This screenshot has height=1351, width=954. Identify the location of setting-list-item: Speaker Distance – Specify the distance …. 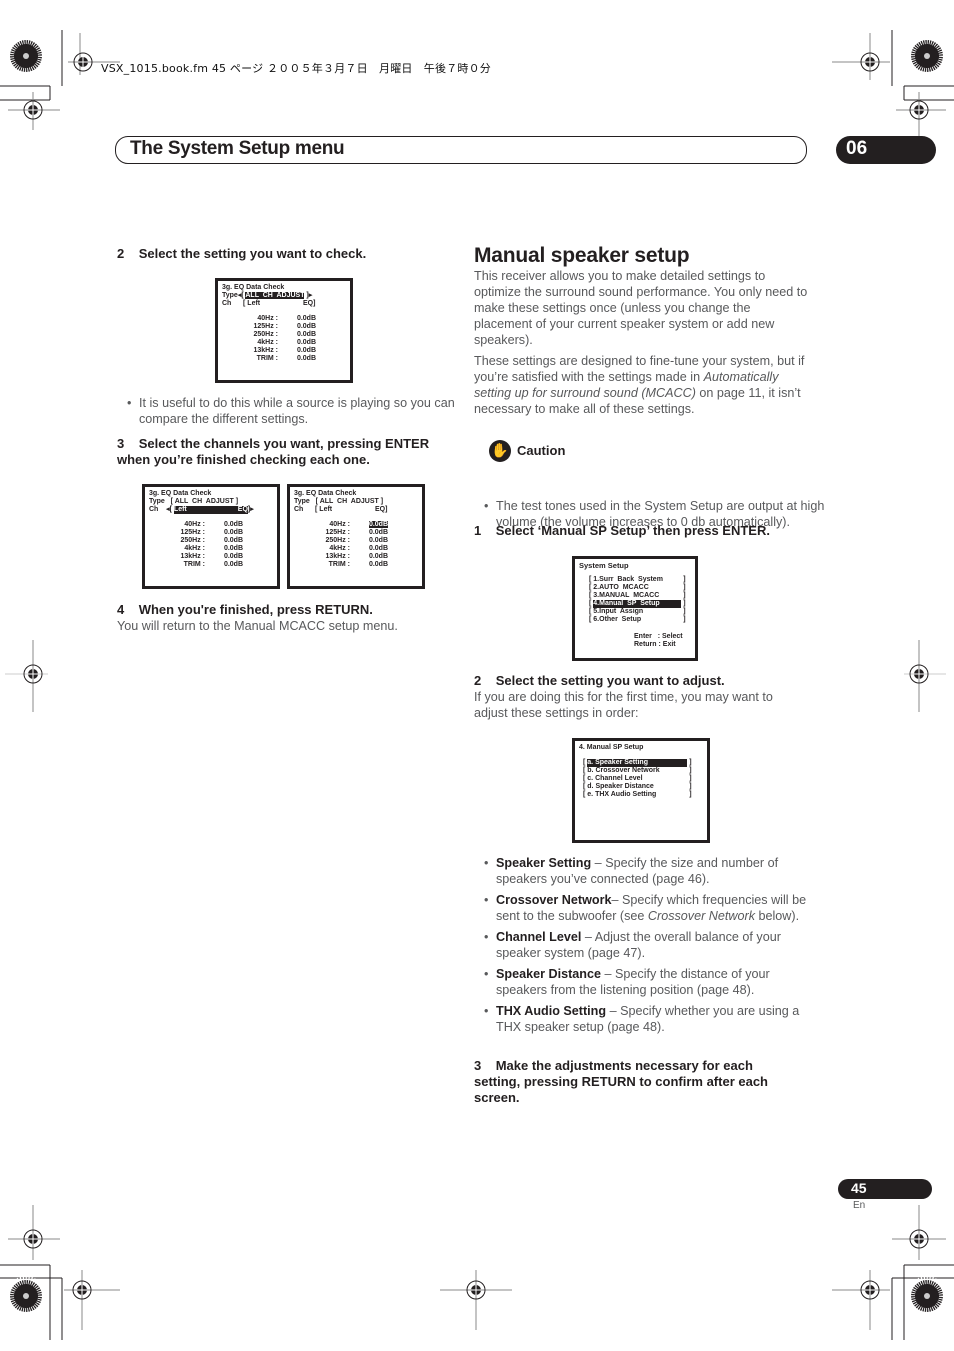
(641, 982).